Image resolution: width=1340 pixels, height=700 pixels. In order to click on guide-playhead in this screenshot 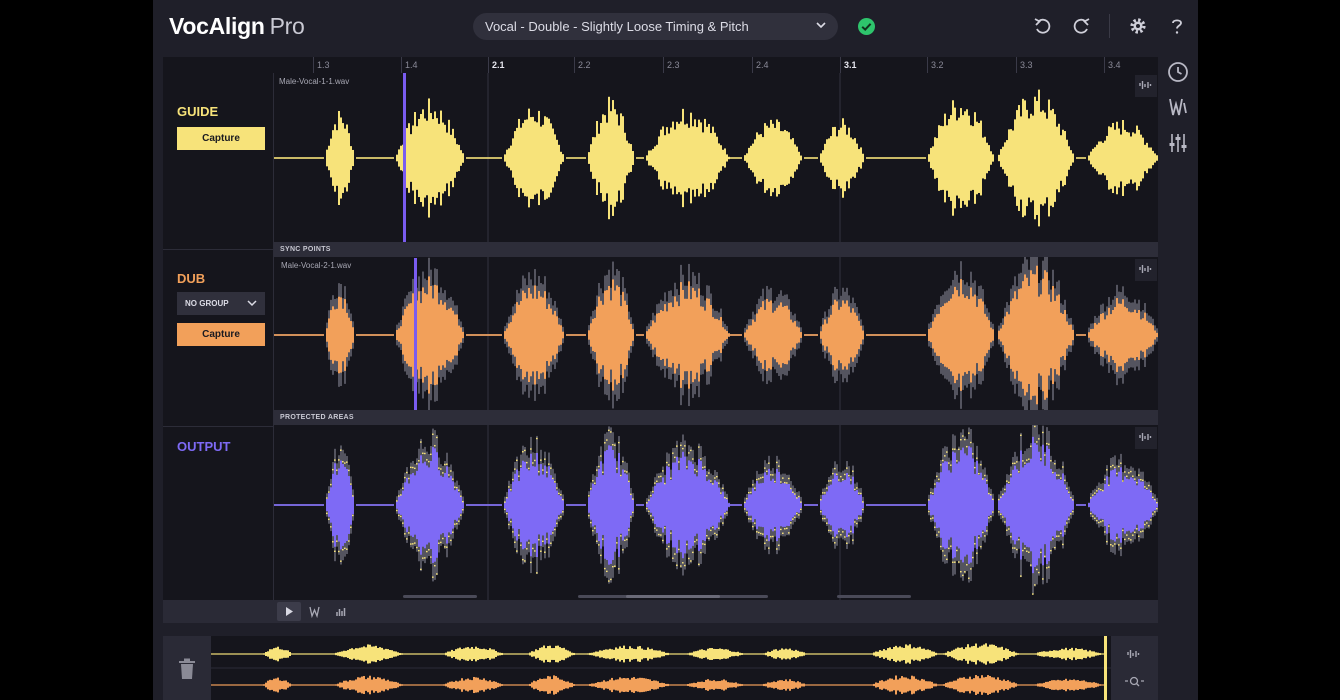, I will do `click(404, 158)`.